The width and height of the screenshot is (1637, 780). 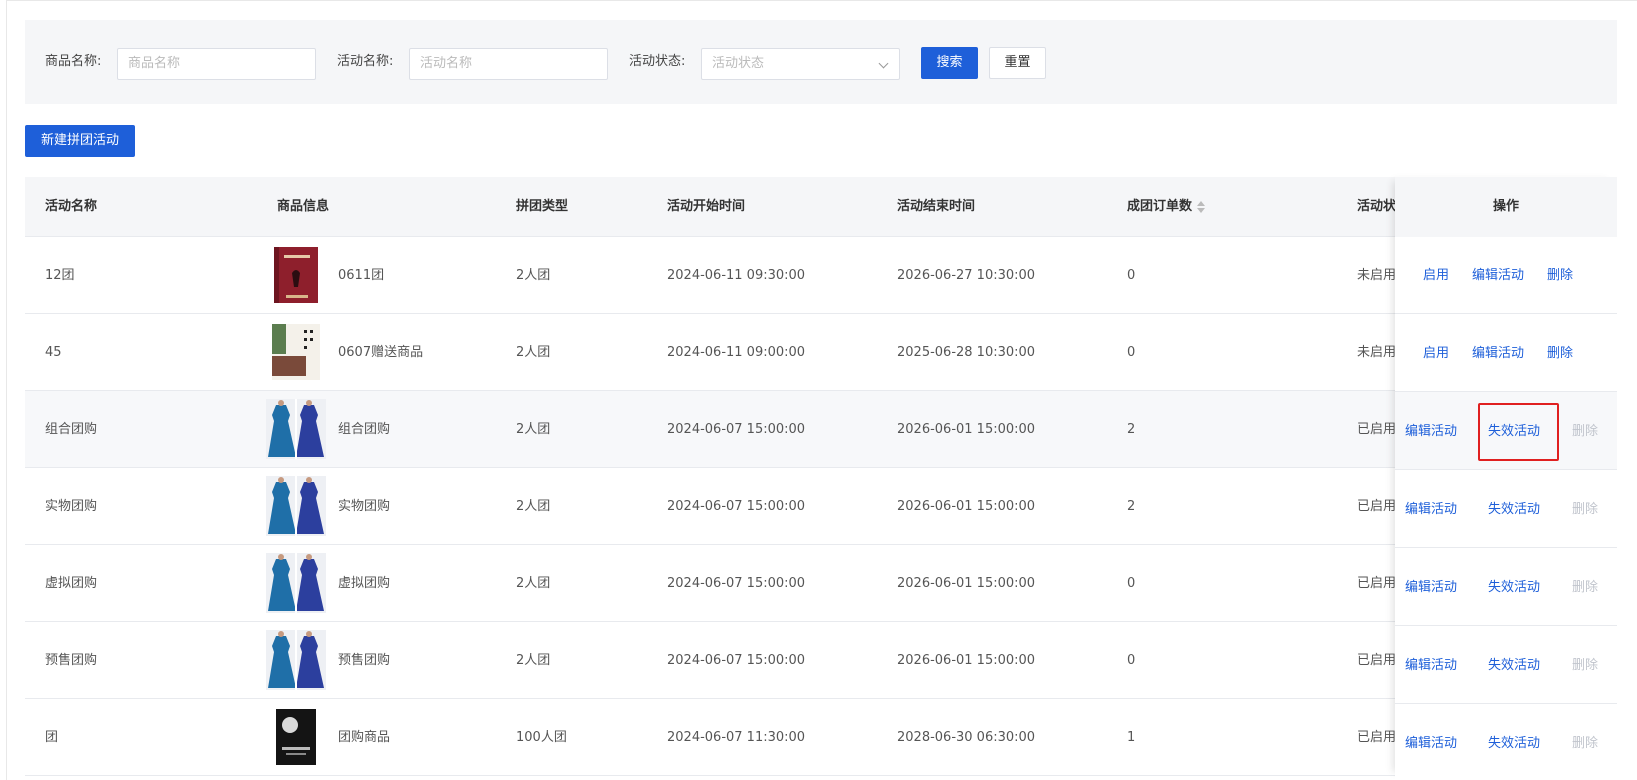 I want to click on header-goods-info: 商品信息, so click(x=303, y=206).